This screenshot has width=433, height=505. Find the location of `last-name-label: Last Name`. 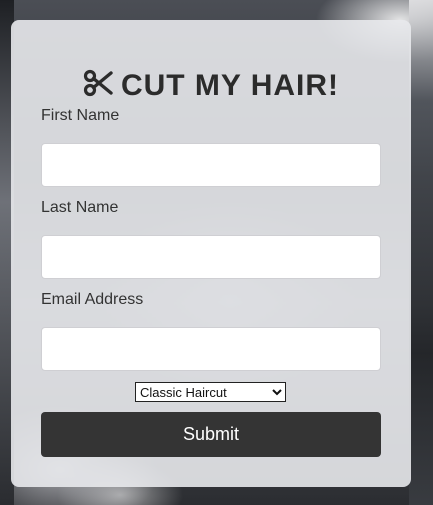

last-name-label: Last Name is located at coordinates (80, 207).